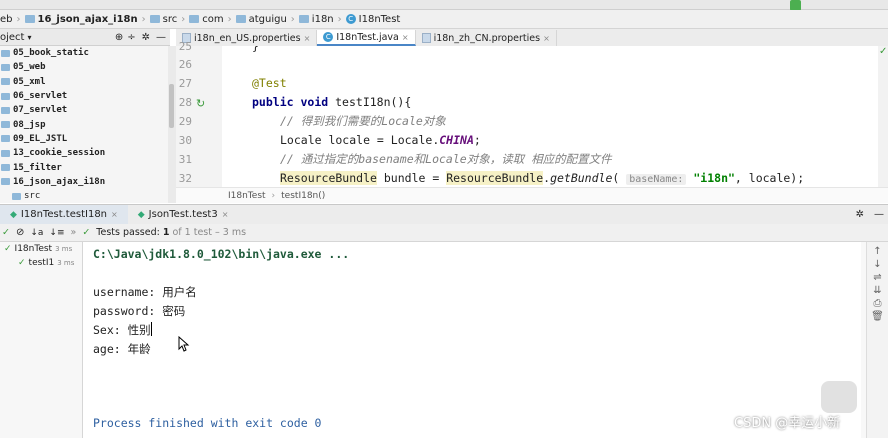 The width and height of the screenshot is (888, 438). I want to click on breadcrumb-item-atguigu: atguigu, so click(261, 19).